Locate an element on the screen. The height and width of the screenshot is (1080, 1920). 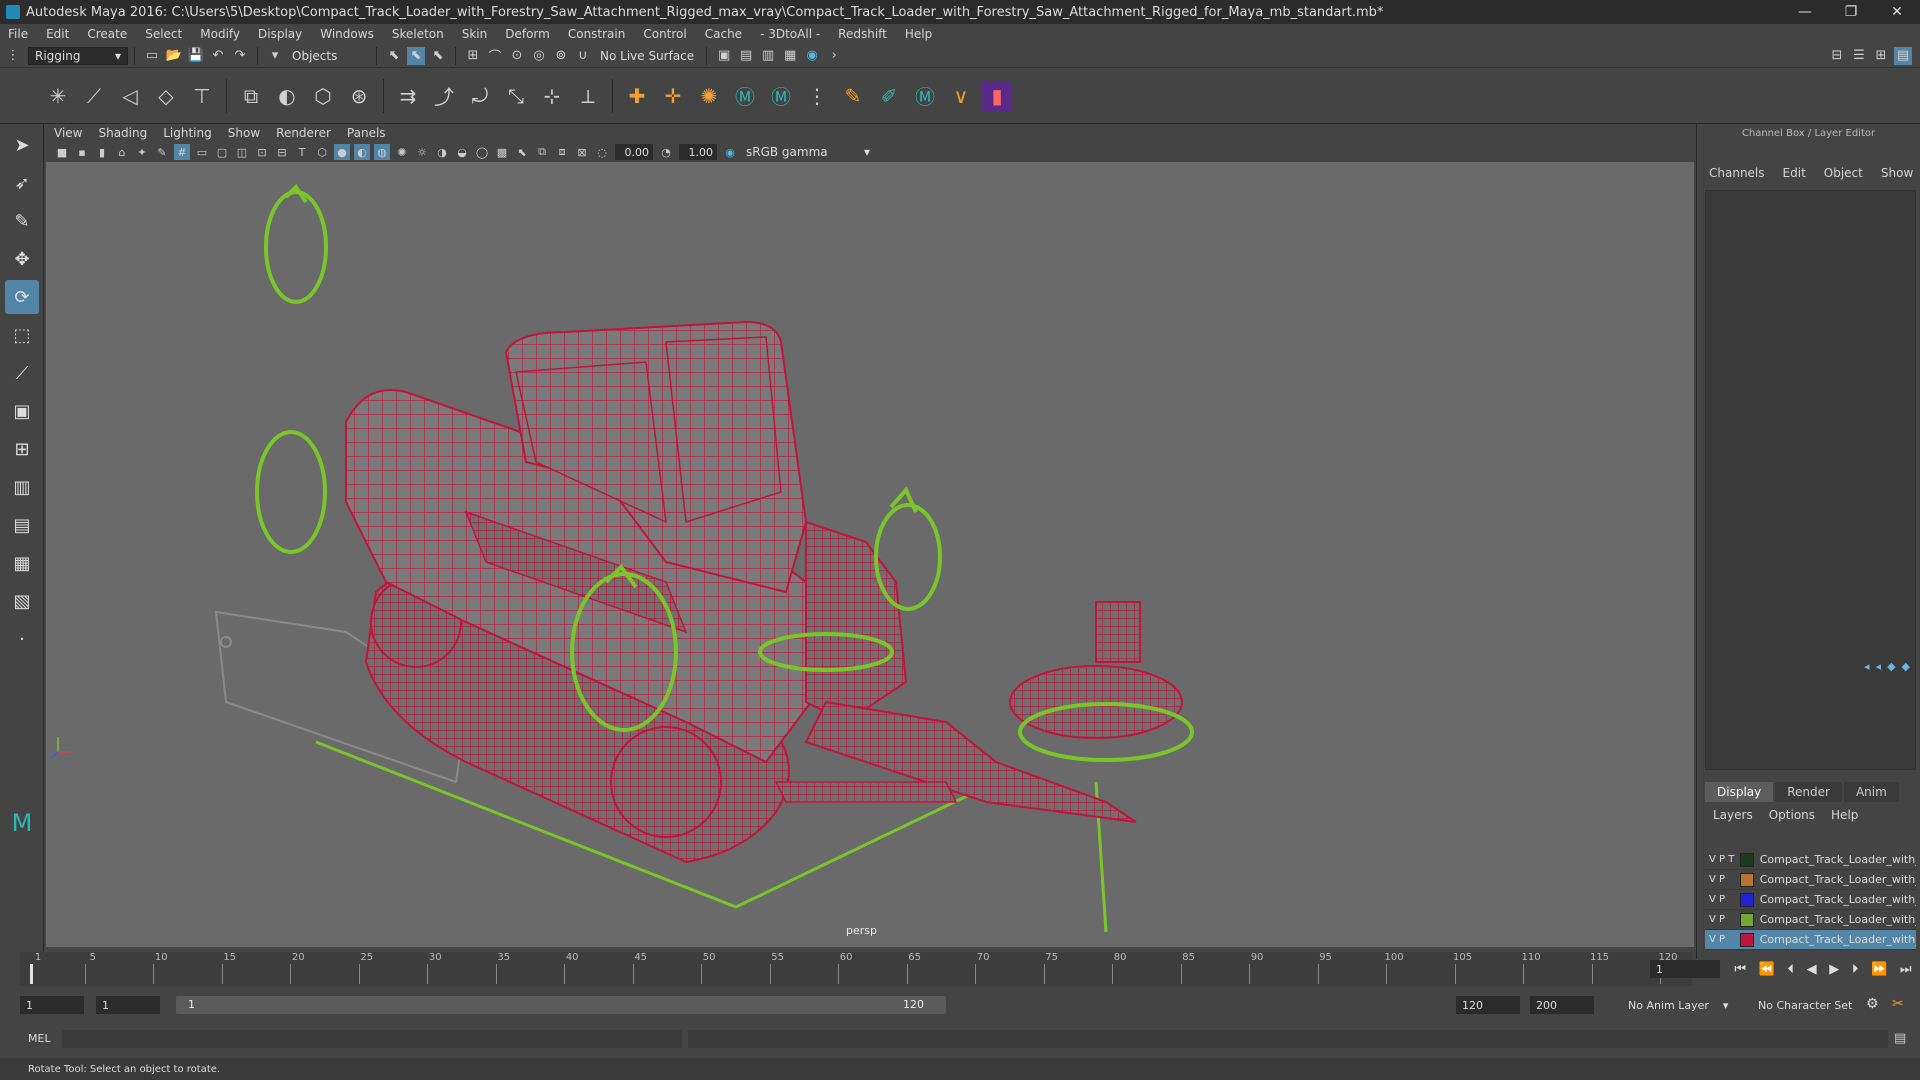
persp-graph-icon: ▤ is located at coordinates (22, 525).